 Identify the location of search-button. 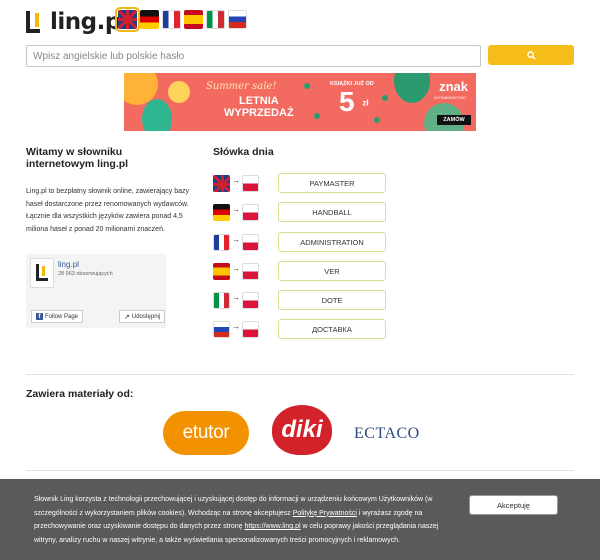
(531, 55).